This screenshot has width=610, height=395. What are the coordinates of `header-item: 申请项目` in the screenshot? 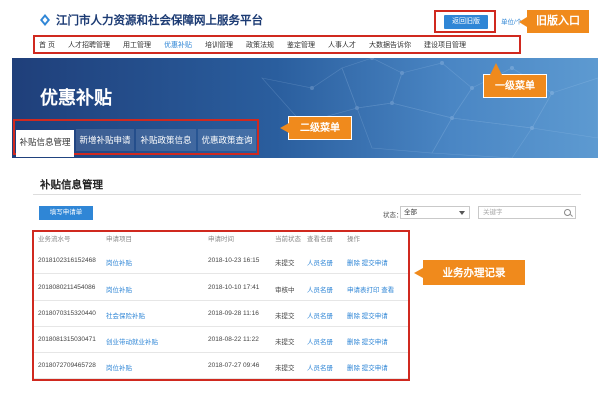 It's located at (119, 239).